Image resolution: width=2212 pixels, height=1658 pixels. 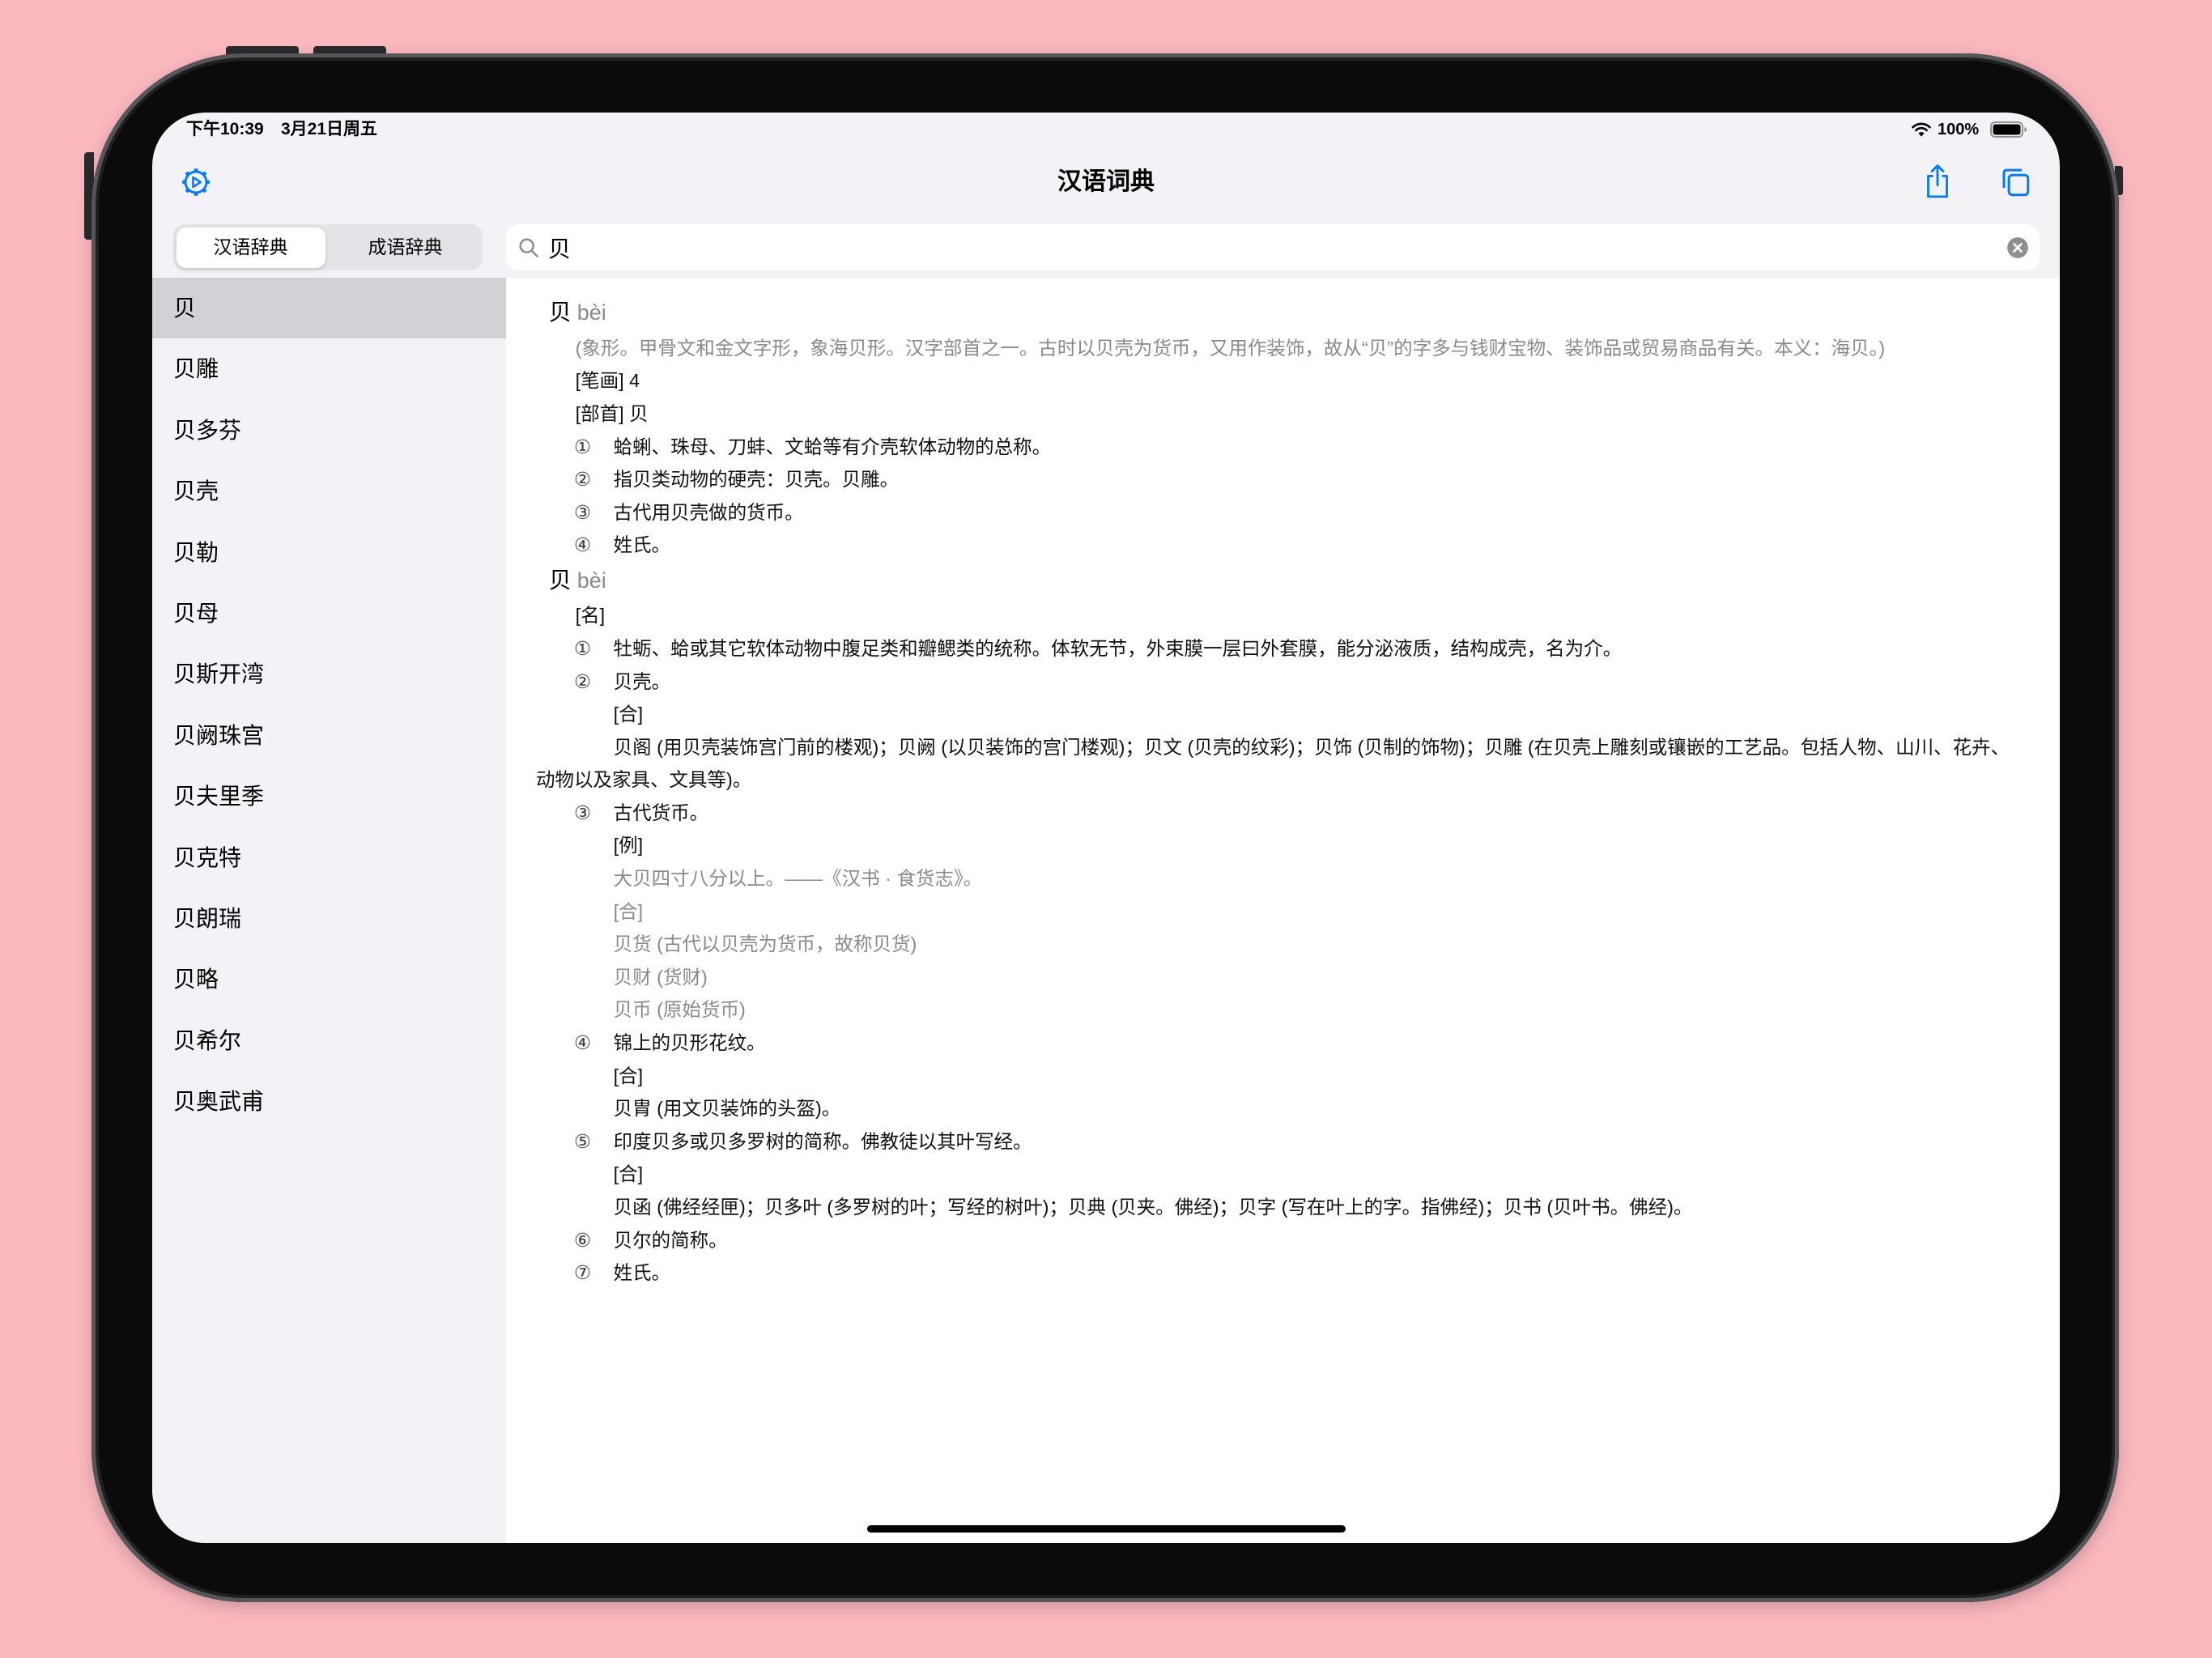 I want to click on list-item: 贝壳, so click(x=329, y=491).